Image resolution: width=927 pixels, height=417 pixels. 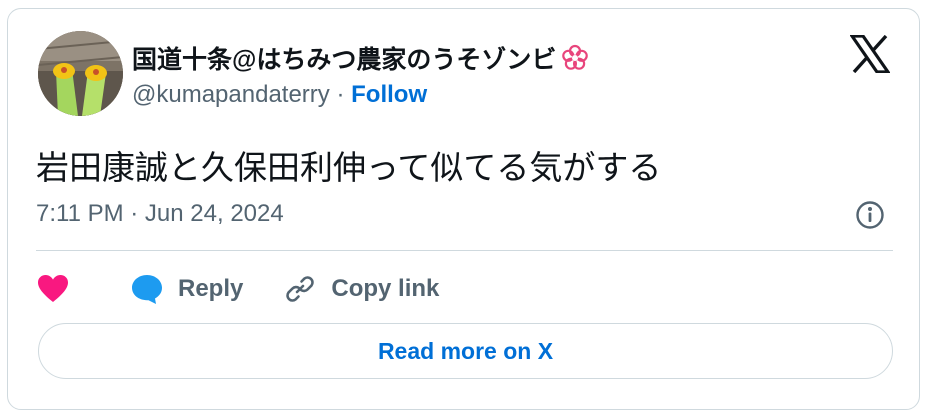 I want to click on reply-button: Reply, so click(x=186, y=289).